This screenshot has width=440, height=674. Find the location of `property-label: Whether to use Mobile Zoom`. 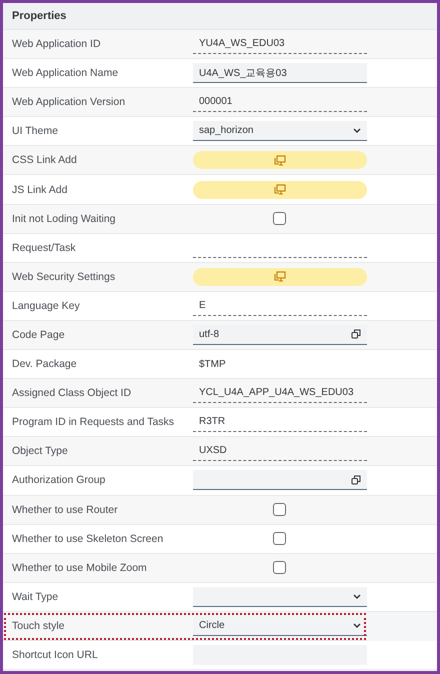

property-label: Whether to use Mobile Zoom is located at coordinates (80, 568).